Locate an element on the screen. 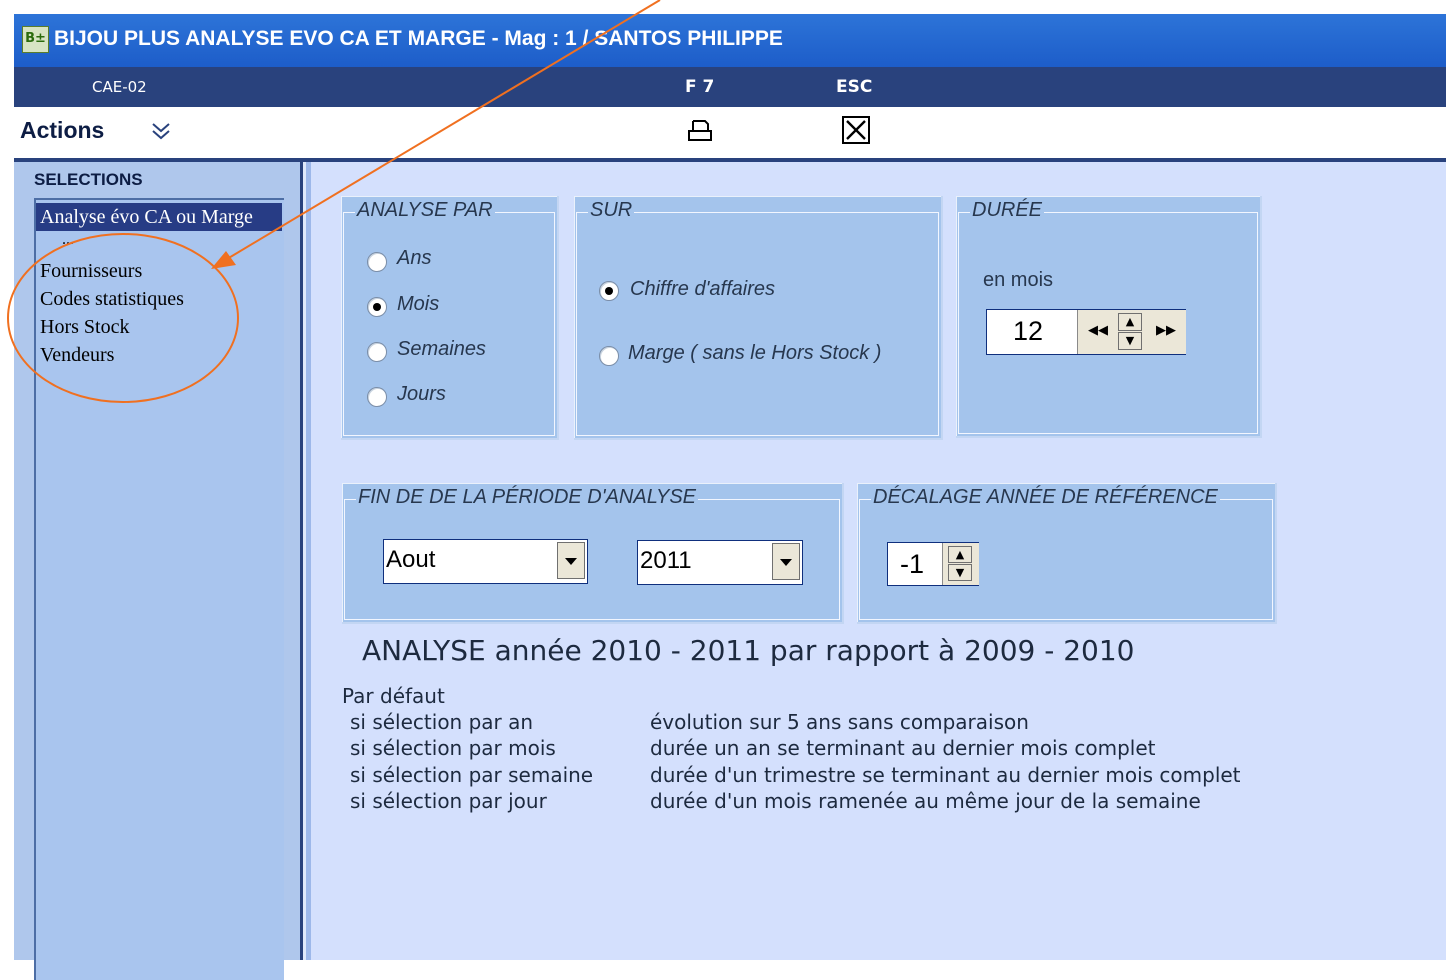 The height and width of the screenshot is (980, 1446). decalage-spinner: -1 ▲ ▼ is located at coordinates (933, 564).